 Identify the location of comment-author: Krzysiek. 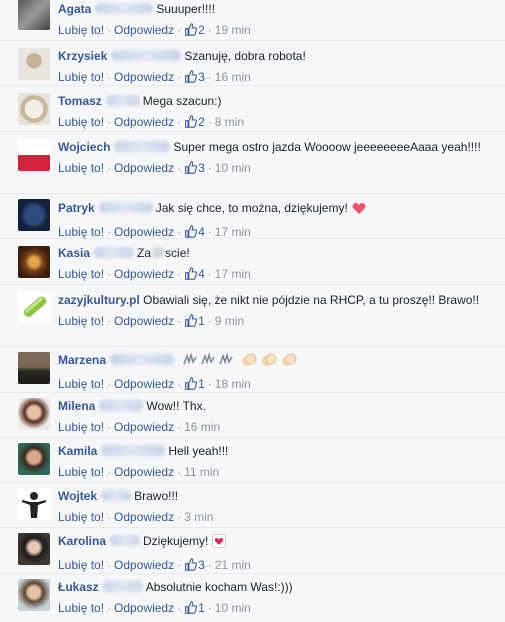
(82, 56).